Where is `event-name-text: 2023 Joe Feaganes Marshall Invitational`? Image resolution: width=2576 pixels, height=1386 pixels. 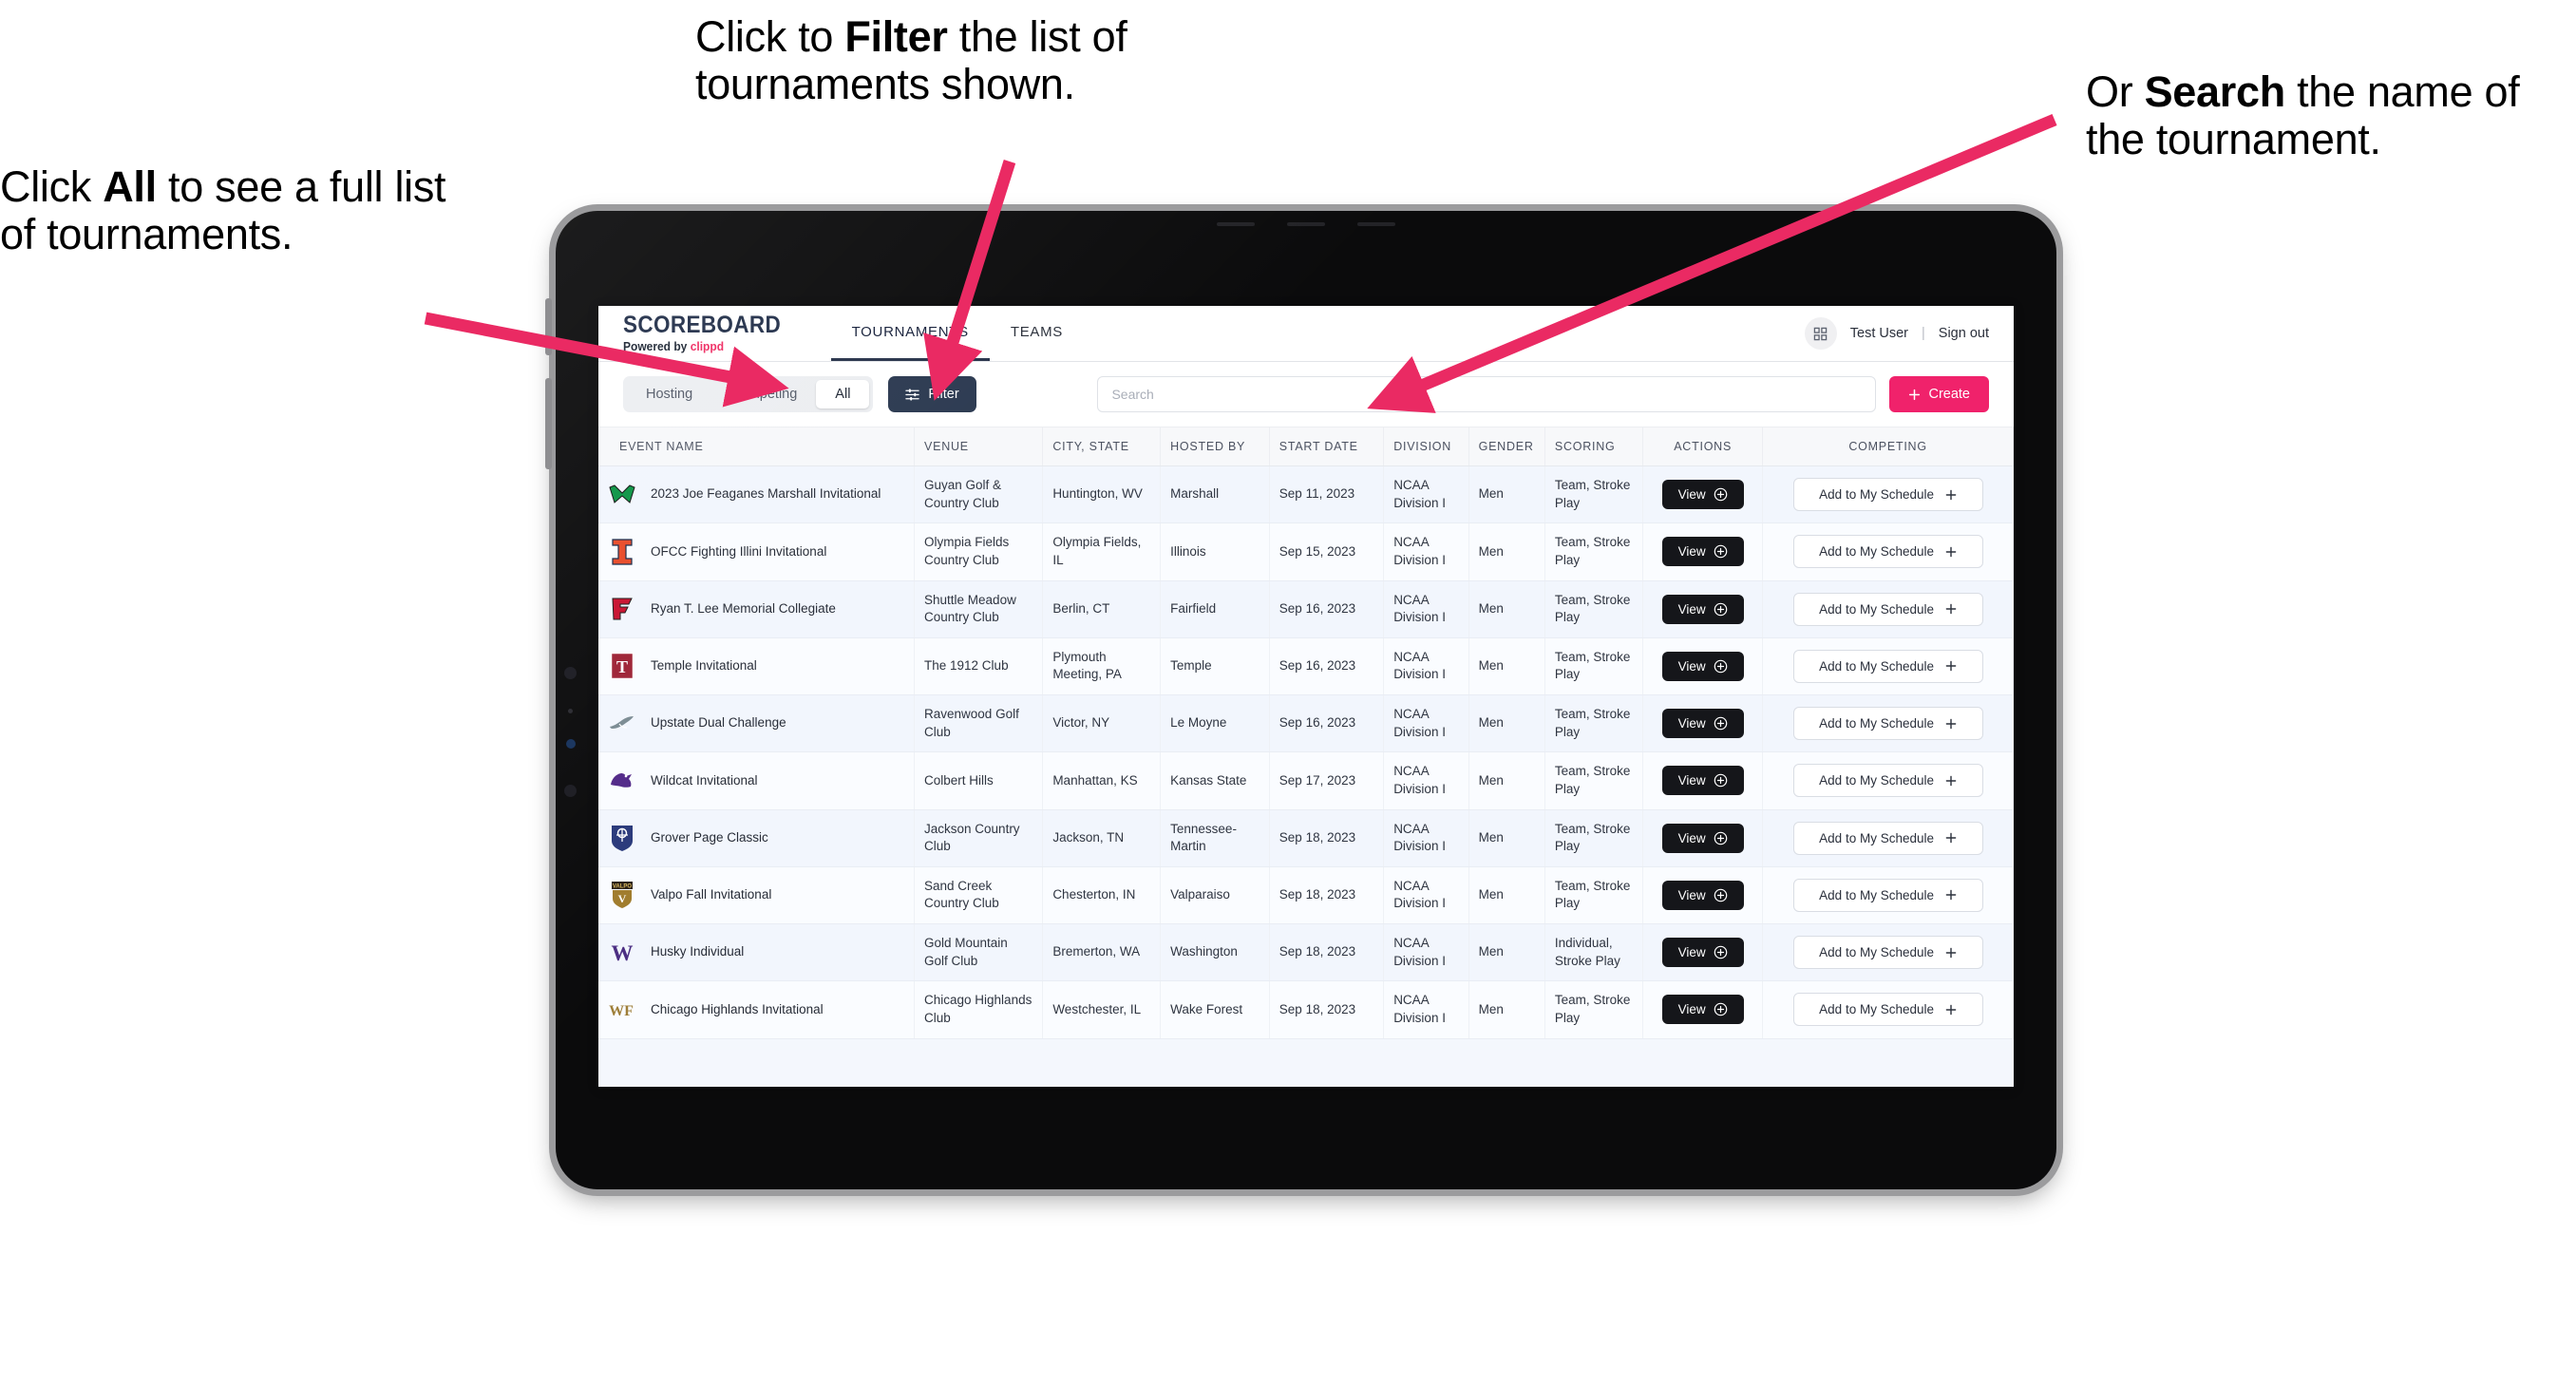 event-name-text: 2023 Joe Feaganes Marshall Invitational is located at coordinates (766, 494).